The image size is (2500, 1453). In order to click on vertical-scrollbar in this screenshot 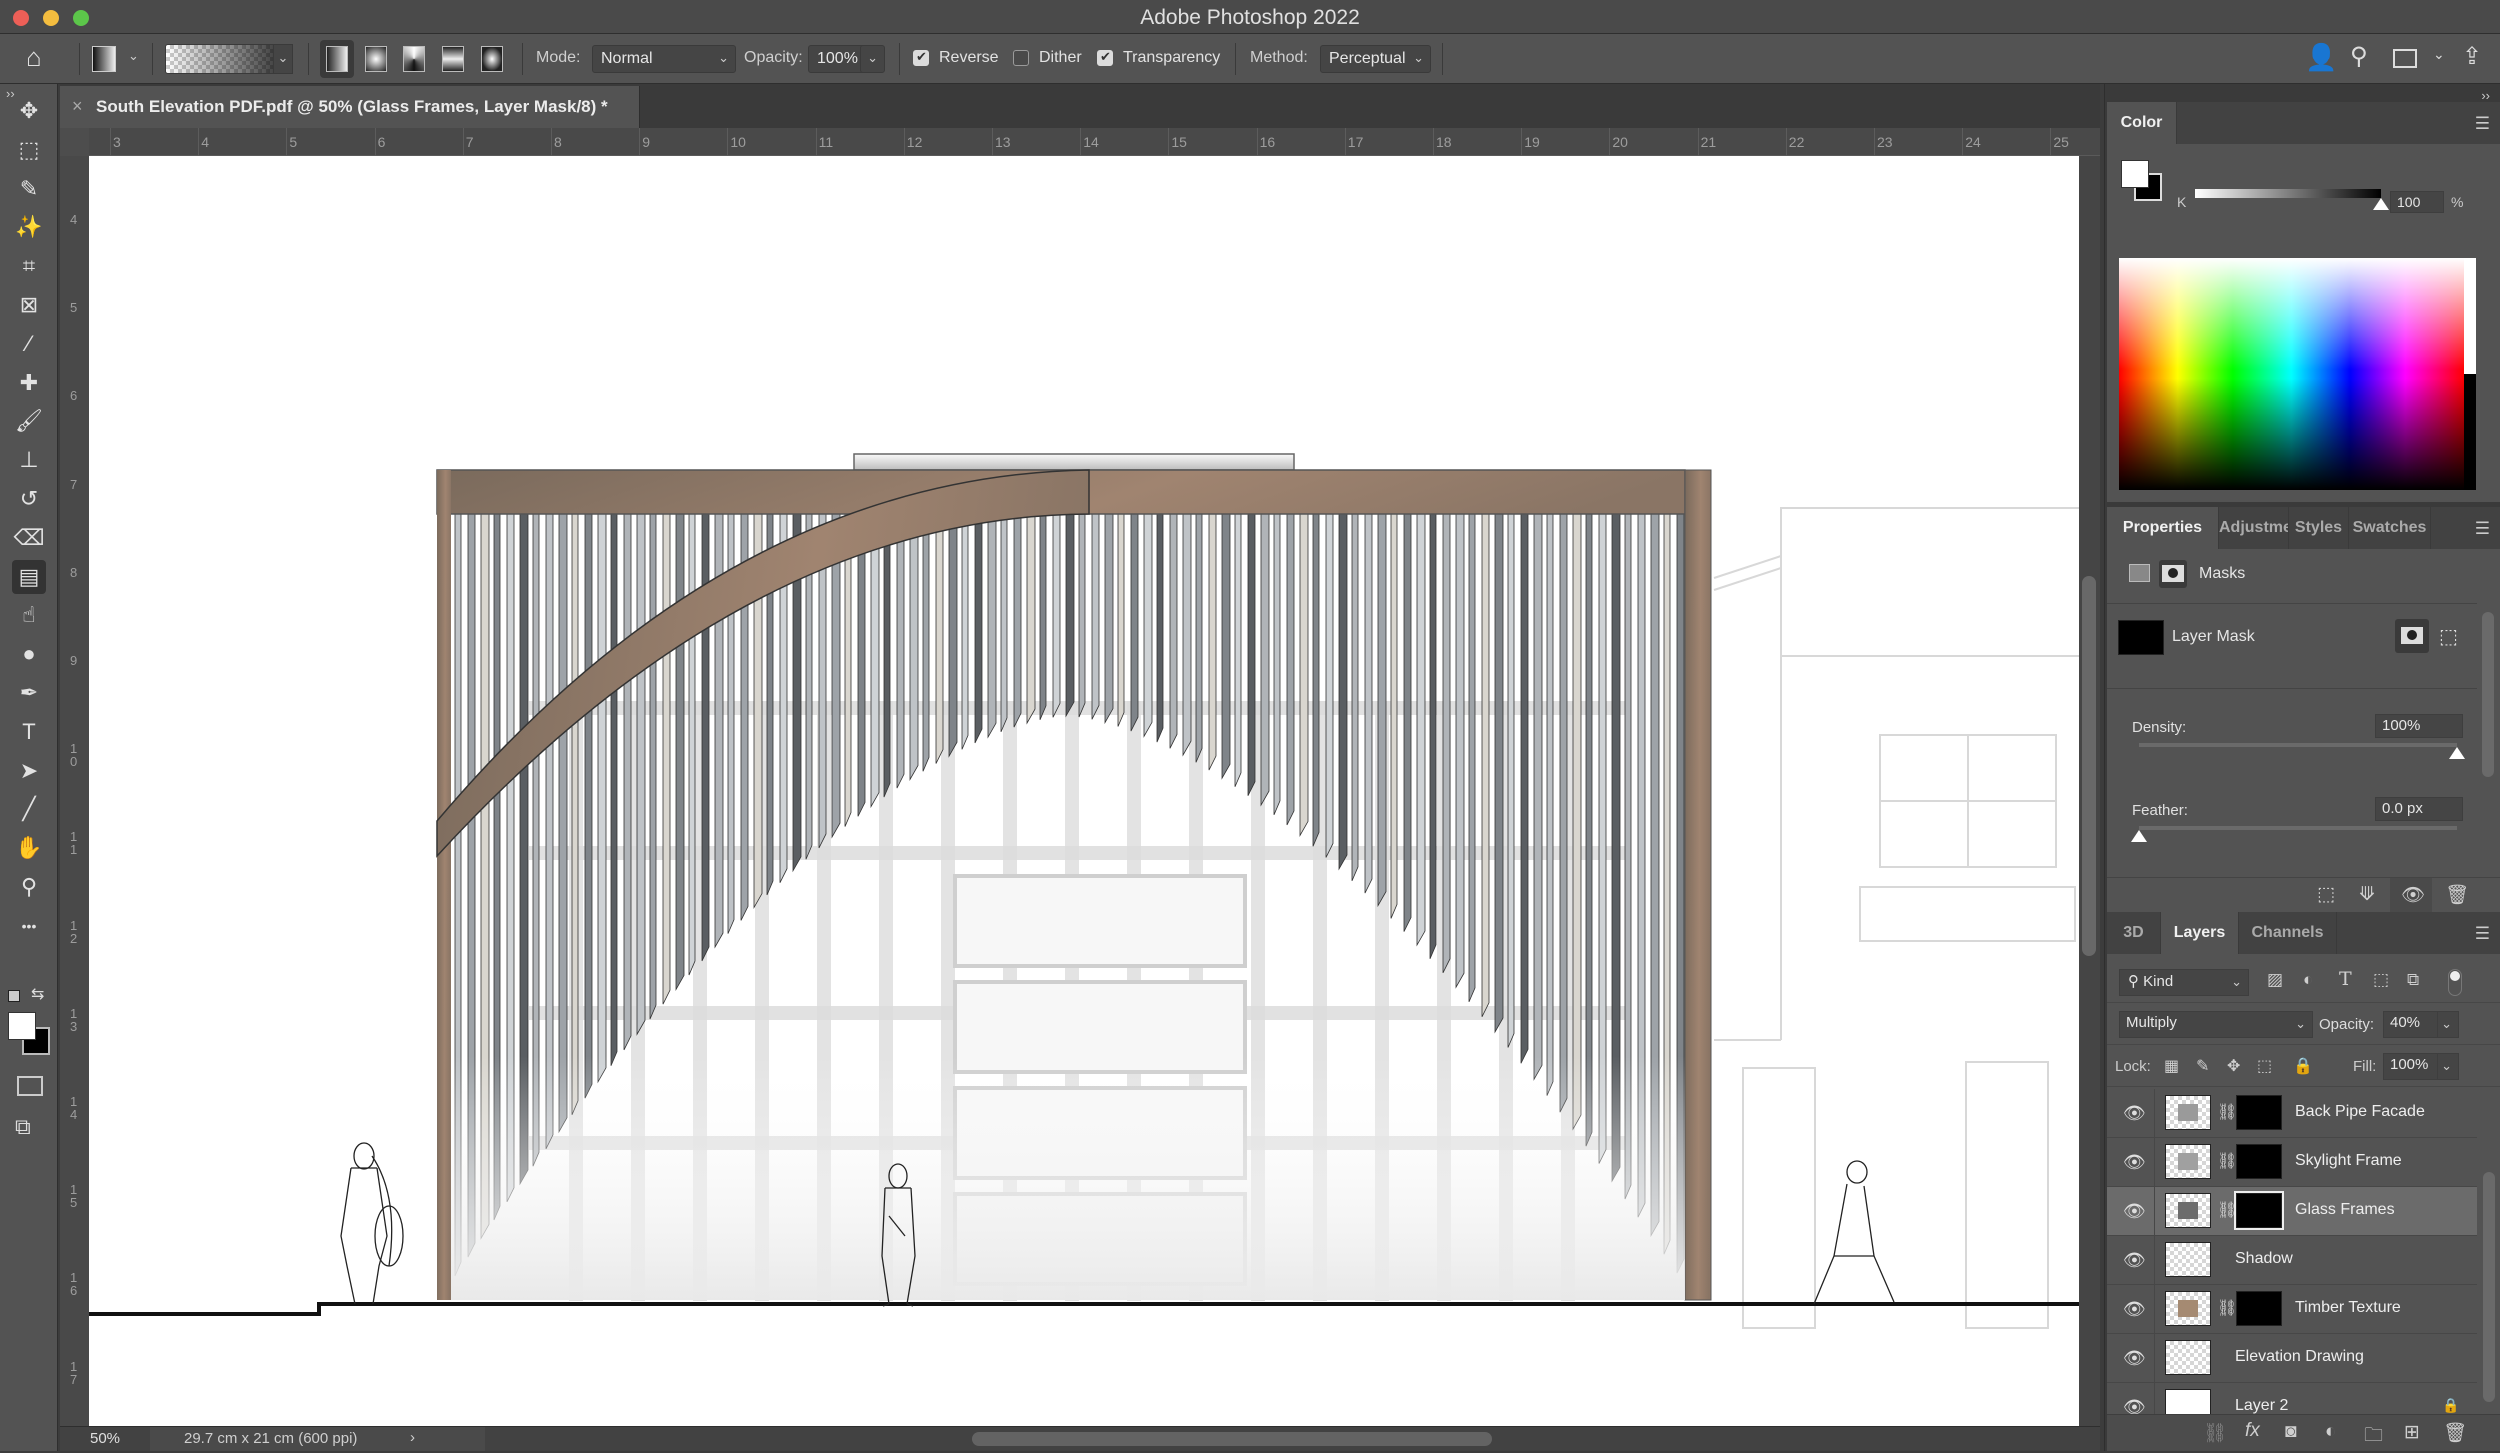, I will do `click(2089, 791)`.